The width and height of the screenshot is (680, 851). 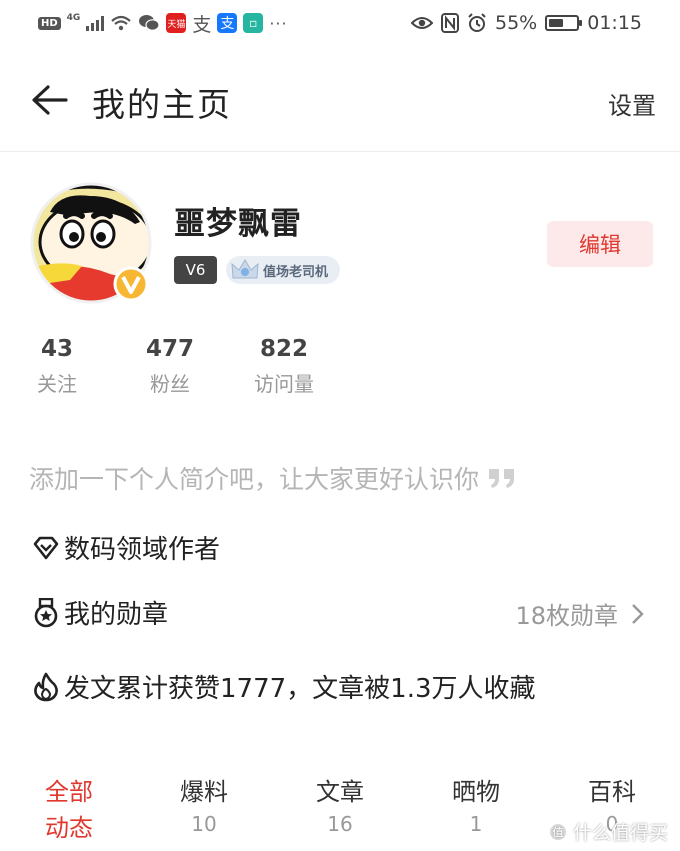 What do you see at coordinates (69, 828) in the screenshot?
I see `tab-label-line2: 动态` at bounding box center [69, 828].